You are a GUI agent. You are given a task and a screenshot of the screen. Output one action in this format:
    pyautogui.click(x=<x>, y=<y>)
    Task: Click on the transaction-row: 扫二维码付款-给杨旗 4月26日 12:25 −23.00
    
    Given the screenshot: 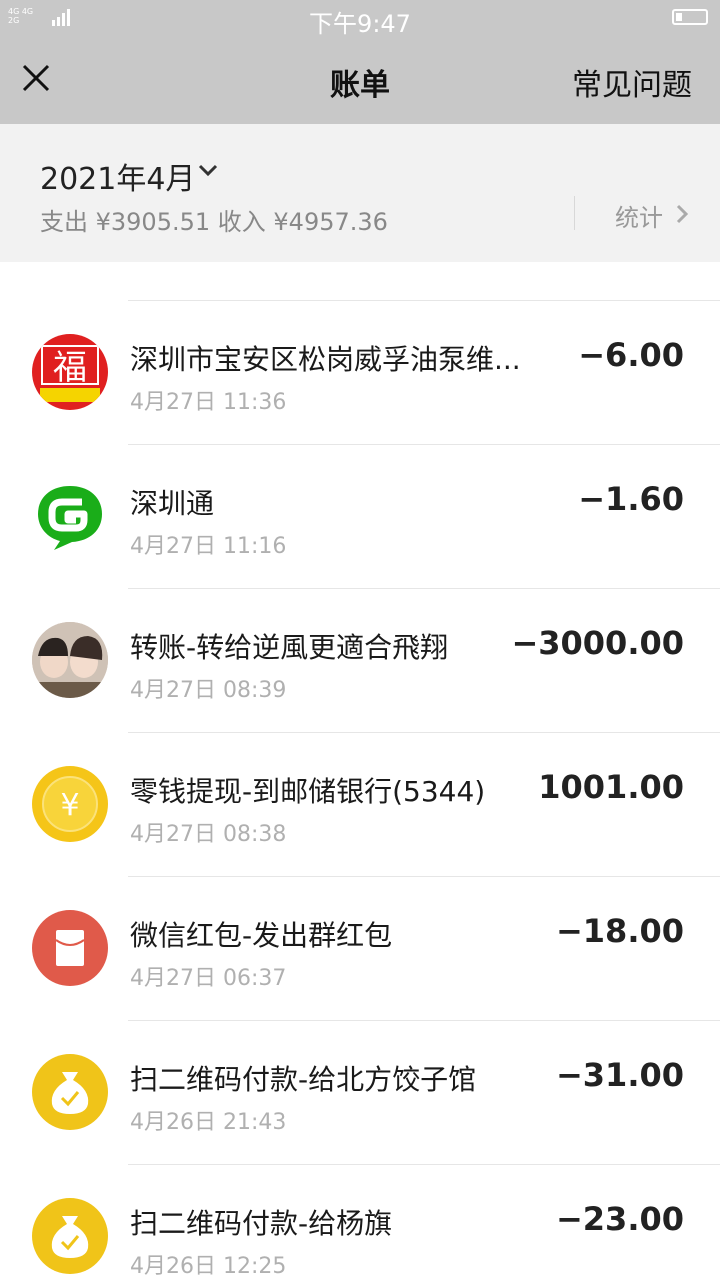 What is the action you would take?
    pyautogui.click(x=360, y=1222)
    